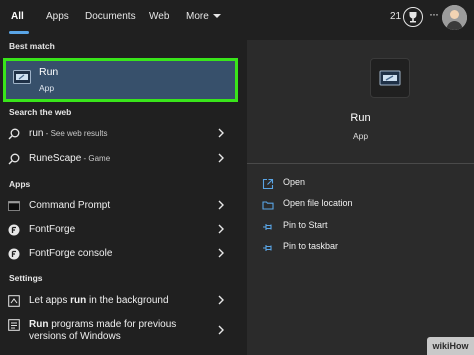  What do you see at coordinates (268, 184) in the screenshot?
I see `open-icon` at bounding box center [268, 184].